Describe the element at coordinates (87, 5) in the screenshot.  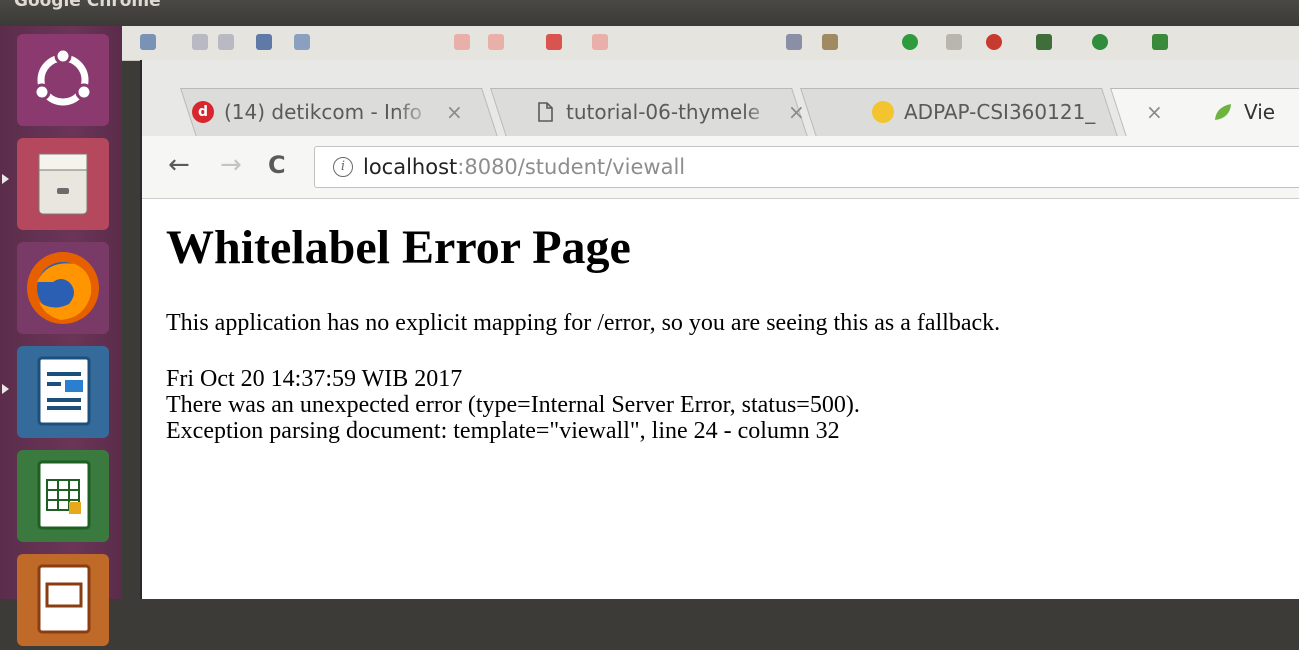
I see `active-app-title: Google Chrome` at that location.